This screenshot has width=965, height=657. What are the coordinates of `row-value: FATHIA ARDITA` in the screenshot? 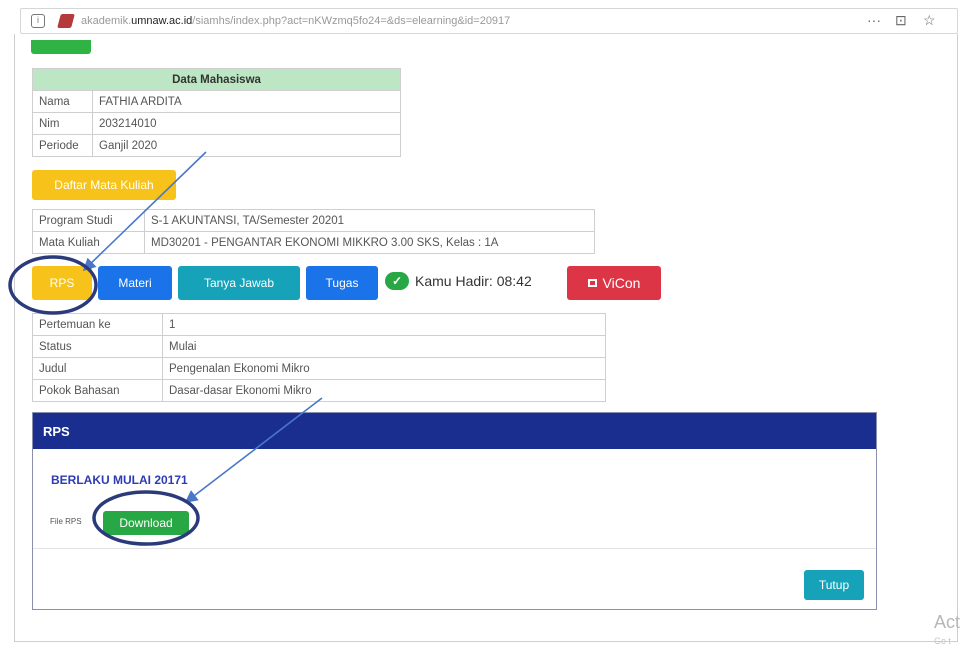 It's located at (246, 101).